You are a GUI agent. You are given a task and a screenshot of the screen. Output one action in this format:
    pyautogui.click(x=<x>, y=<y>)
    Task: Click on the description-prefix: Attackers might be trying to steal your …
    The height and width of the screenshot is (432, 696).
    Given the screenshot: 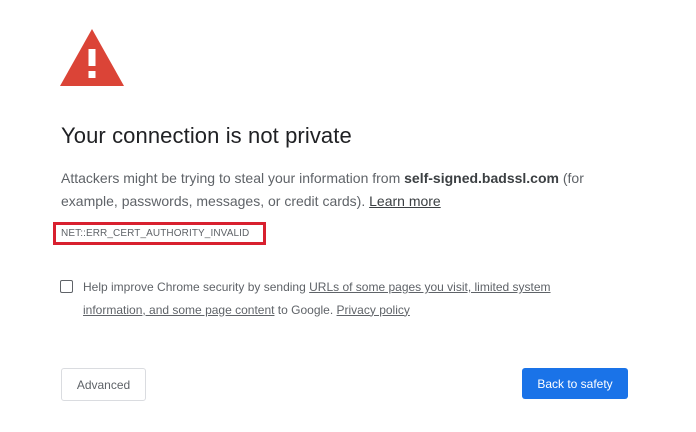 What is the action you would take?
    pyautogui.click(x=233, y=178)
    